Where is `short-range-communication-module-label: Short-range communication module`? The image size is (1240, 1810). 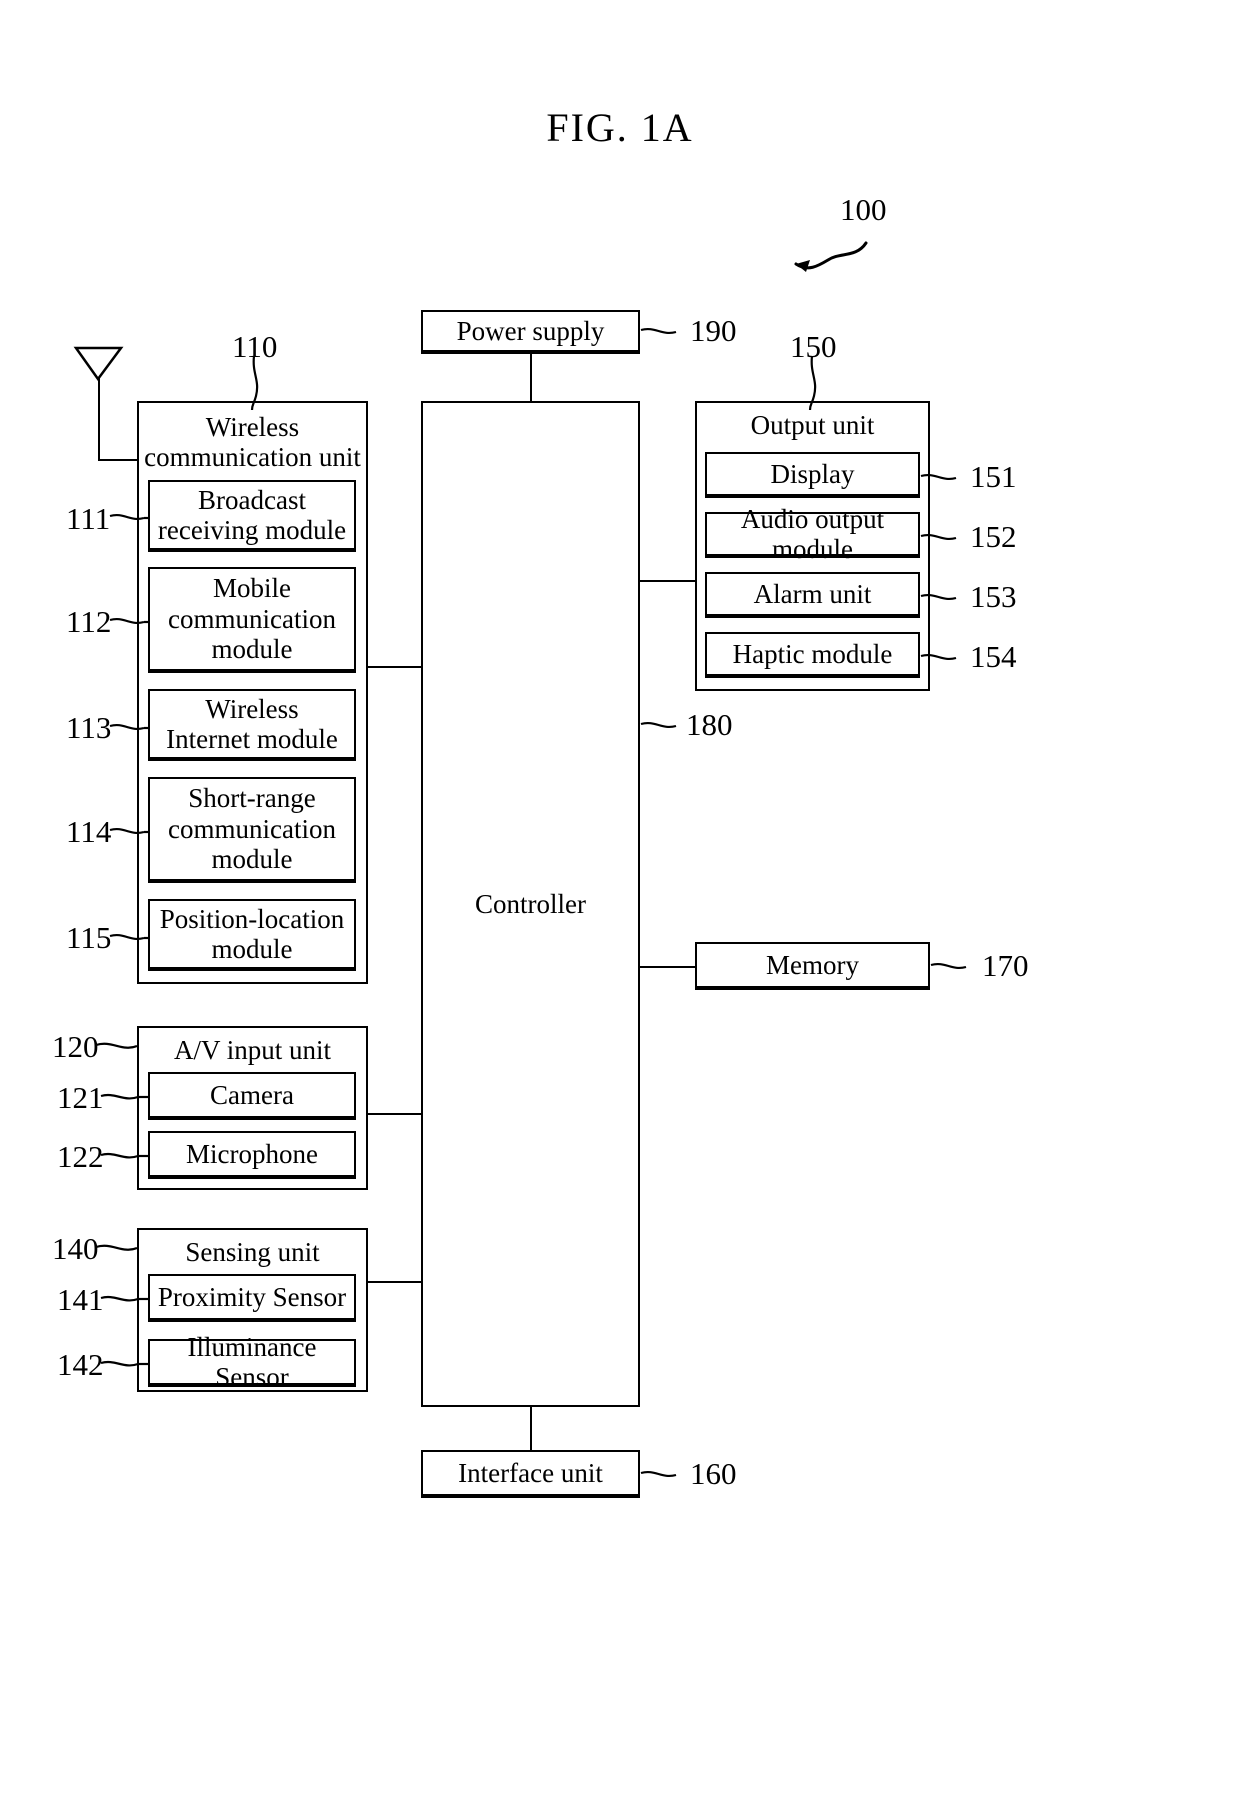
short-range-communication-module-label: Short-range communication module is located at coordinates (252, 829).